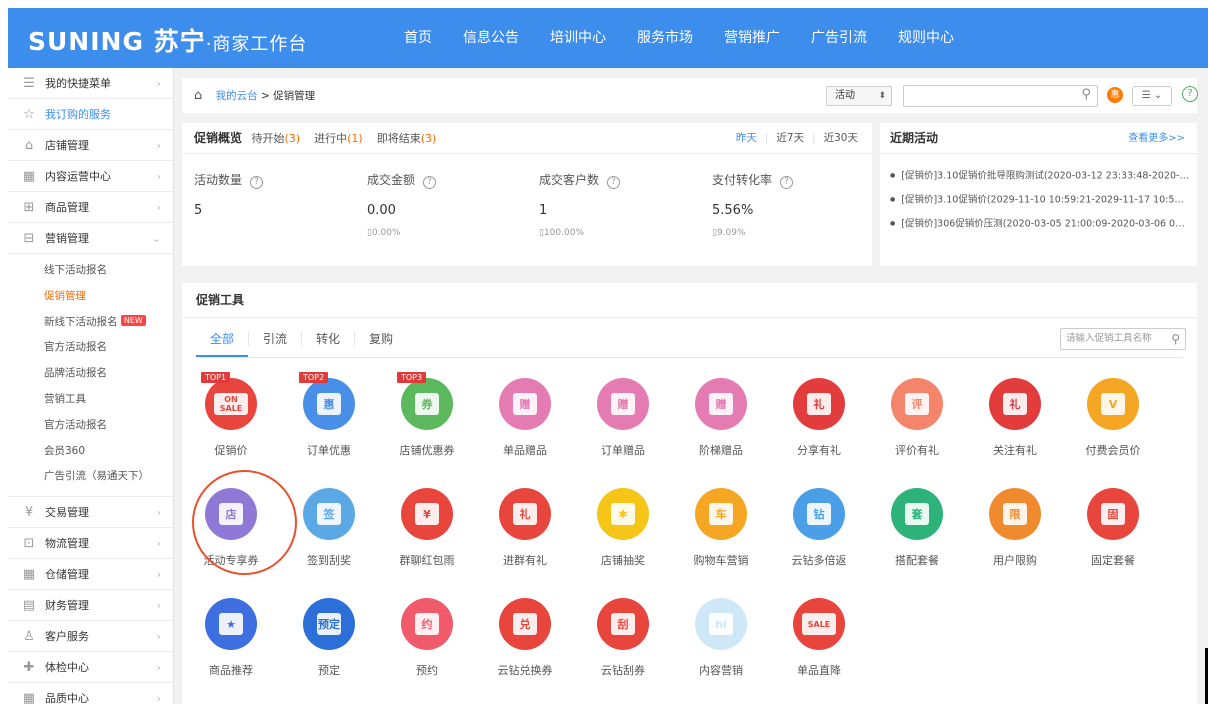 The image size is (1208, 704). I want to click on vip-icon: V, so click(1113, 404).